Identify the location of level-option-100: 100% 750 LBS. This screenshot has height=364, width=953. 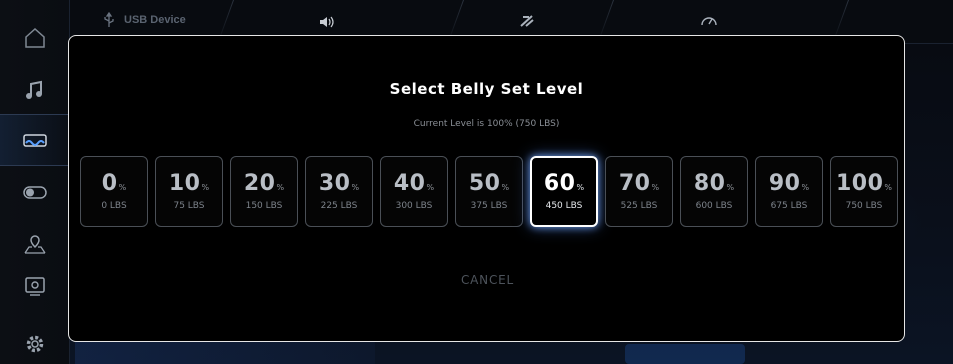
(864, 191).